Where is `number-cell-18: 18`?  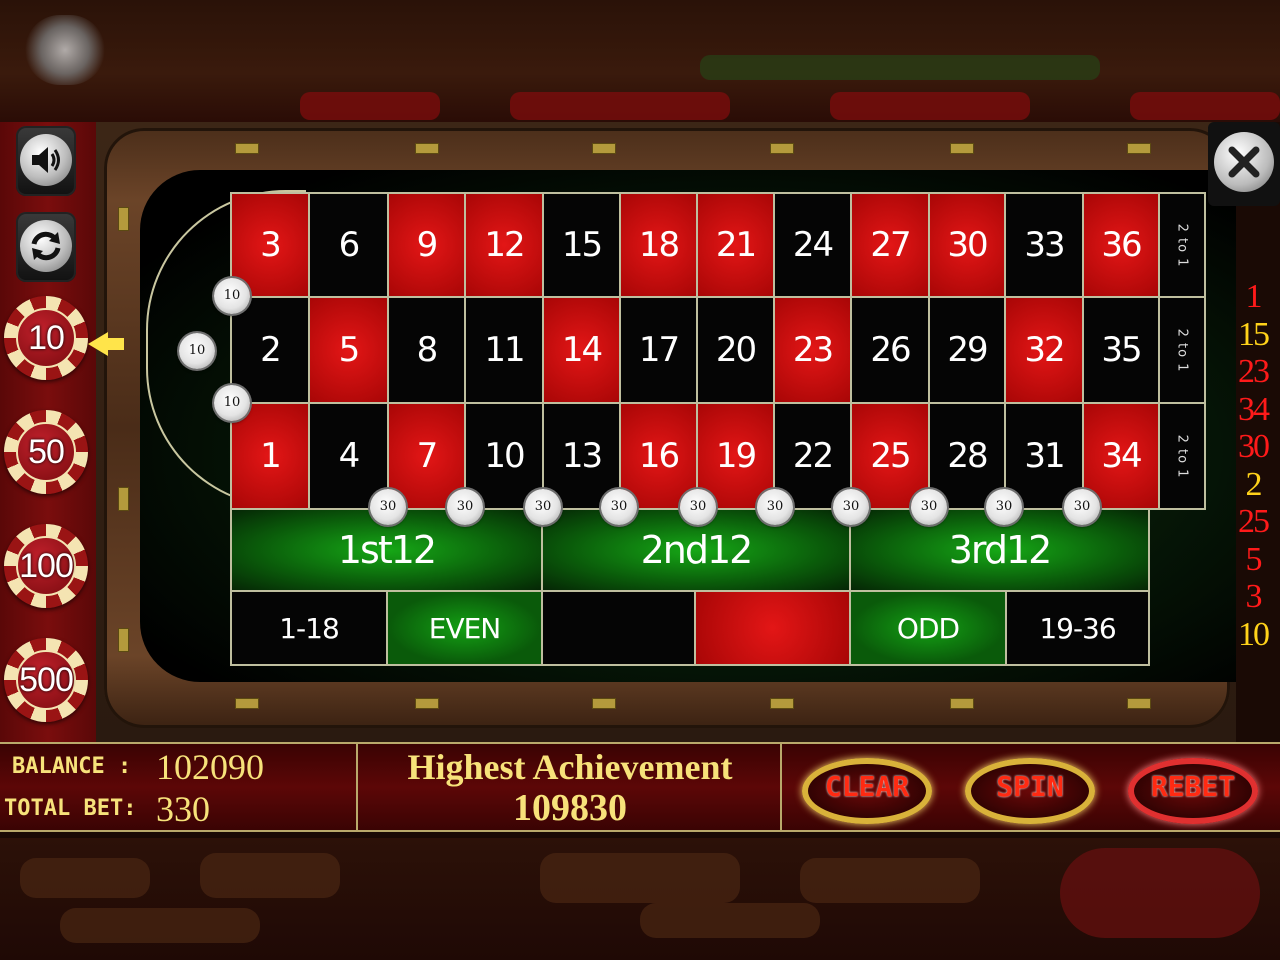 number-cell-18: 18 is located at coordinates (658, 245).